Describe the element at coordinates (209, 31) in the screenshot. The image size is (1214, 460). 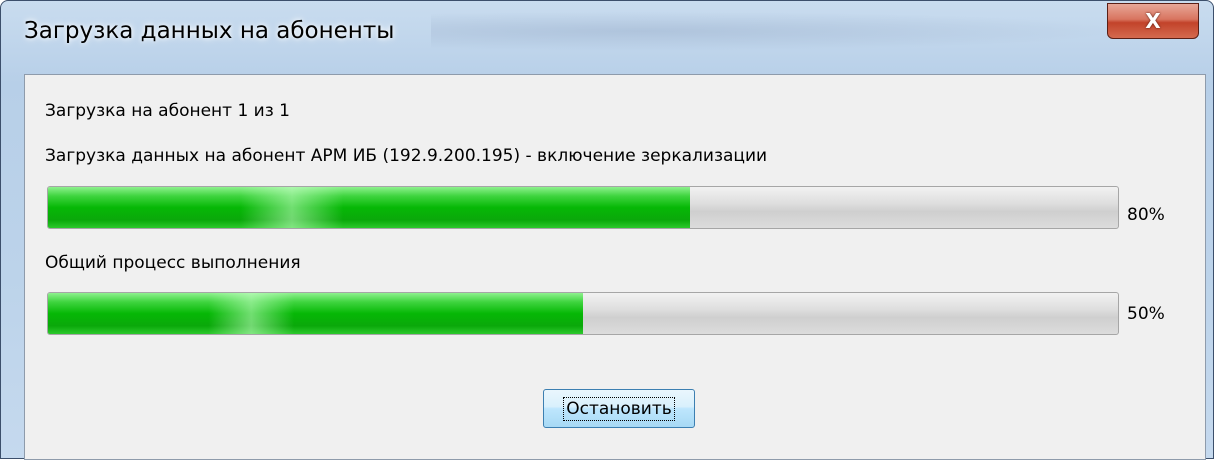
I see `window-title: Загрузка данных на абоненты` at that location.